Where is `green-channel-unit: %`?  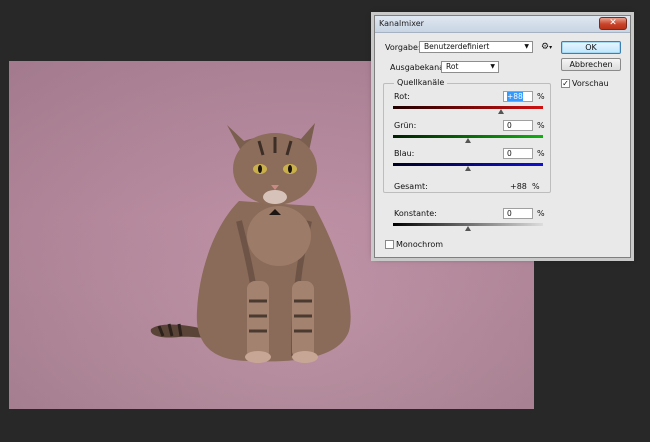
green-channel-unit: % is located at coordinates (541, 125).